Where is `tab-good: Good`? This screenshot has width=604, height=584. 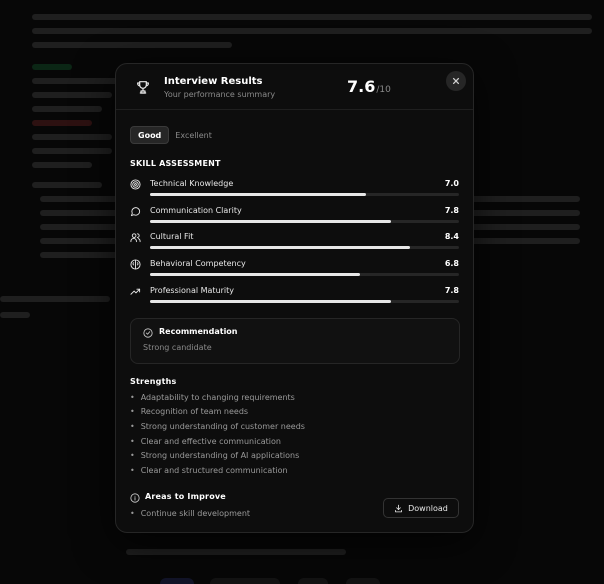
tab-good: Good is located at coordinates (150, 135).